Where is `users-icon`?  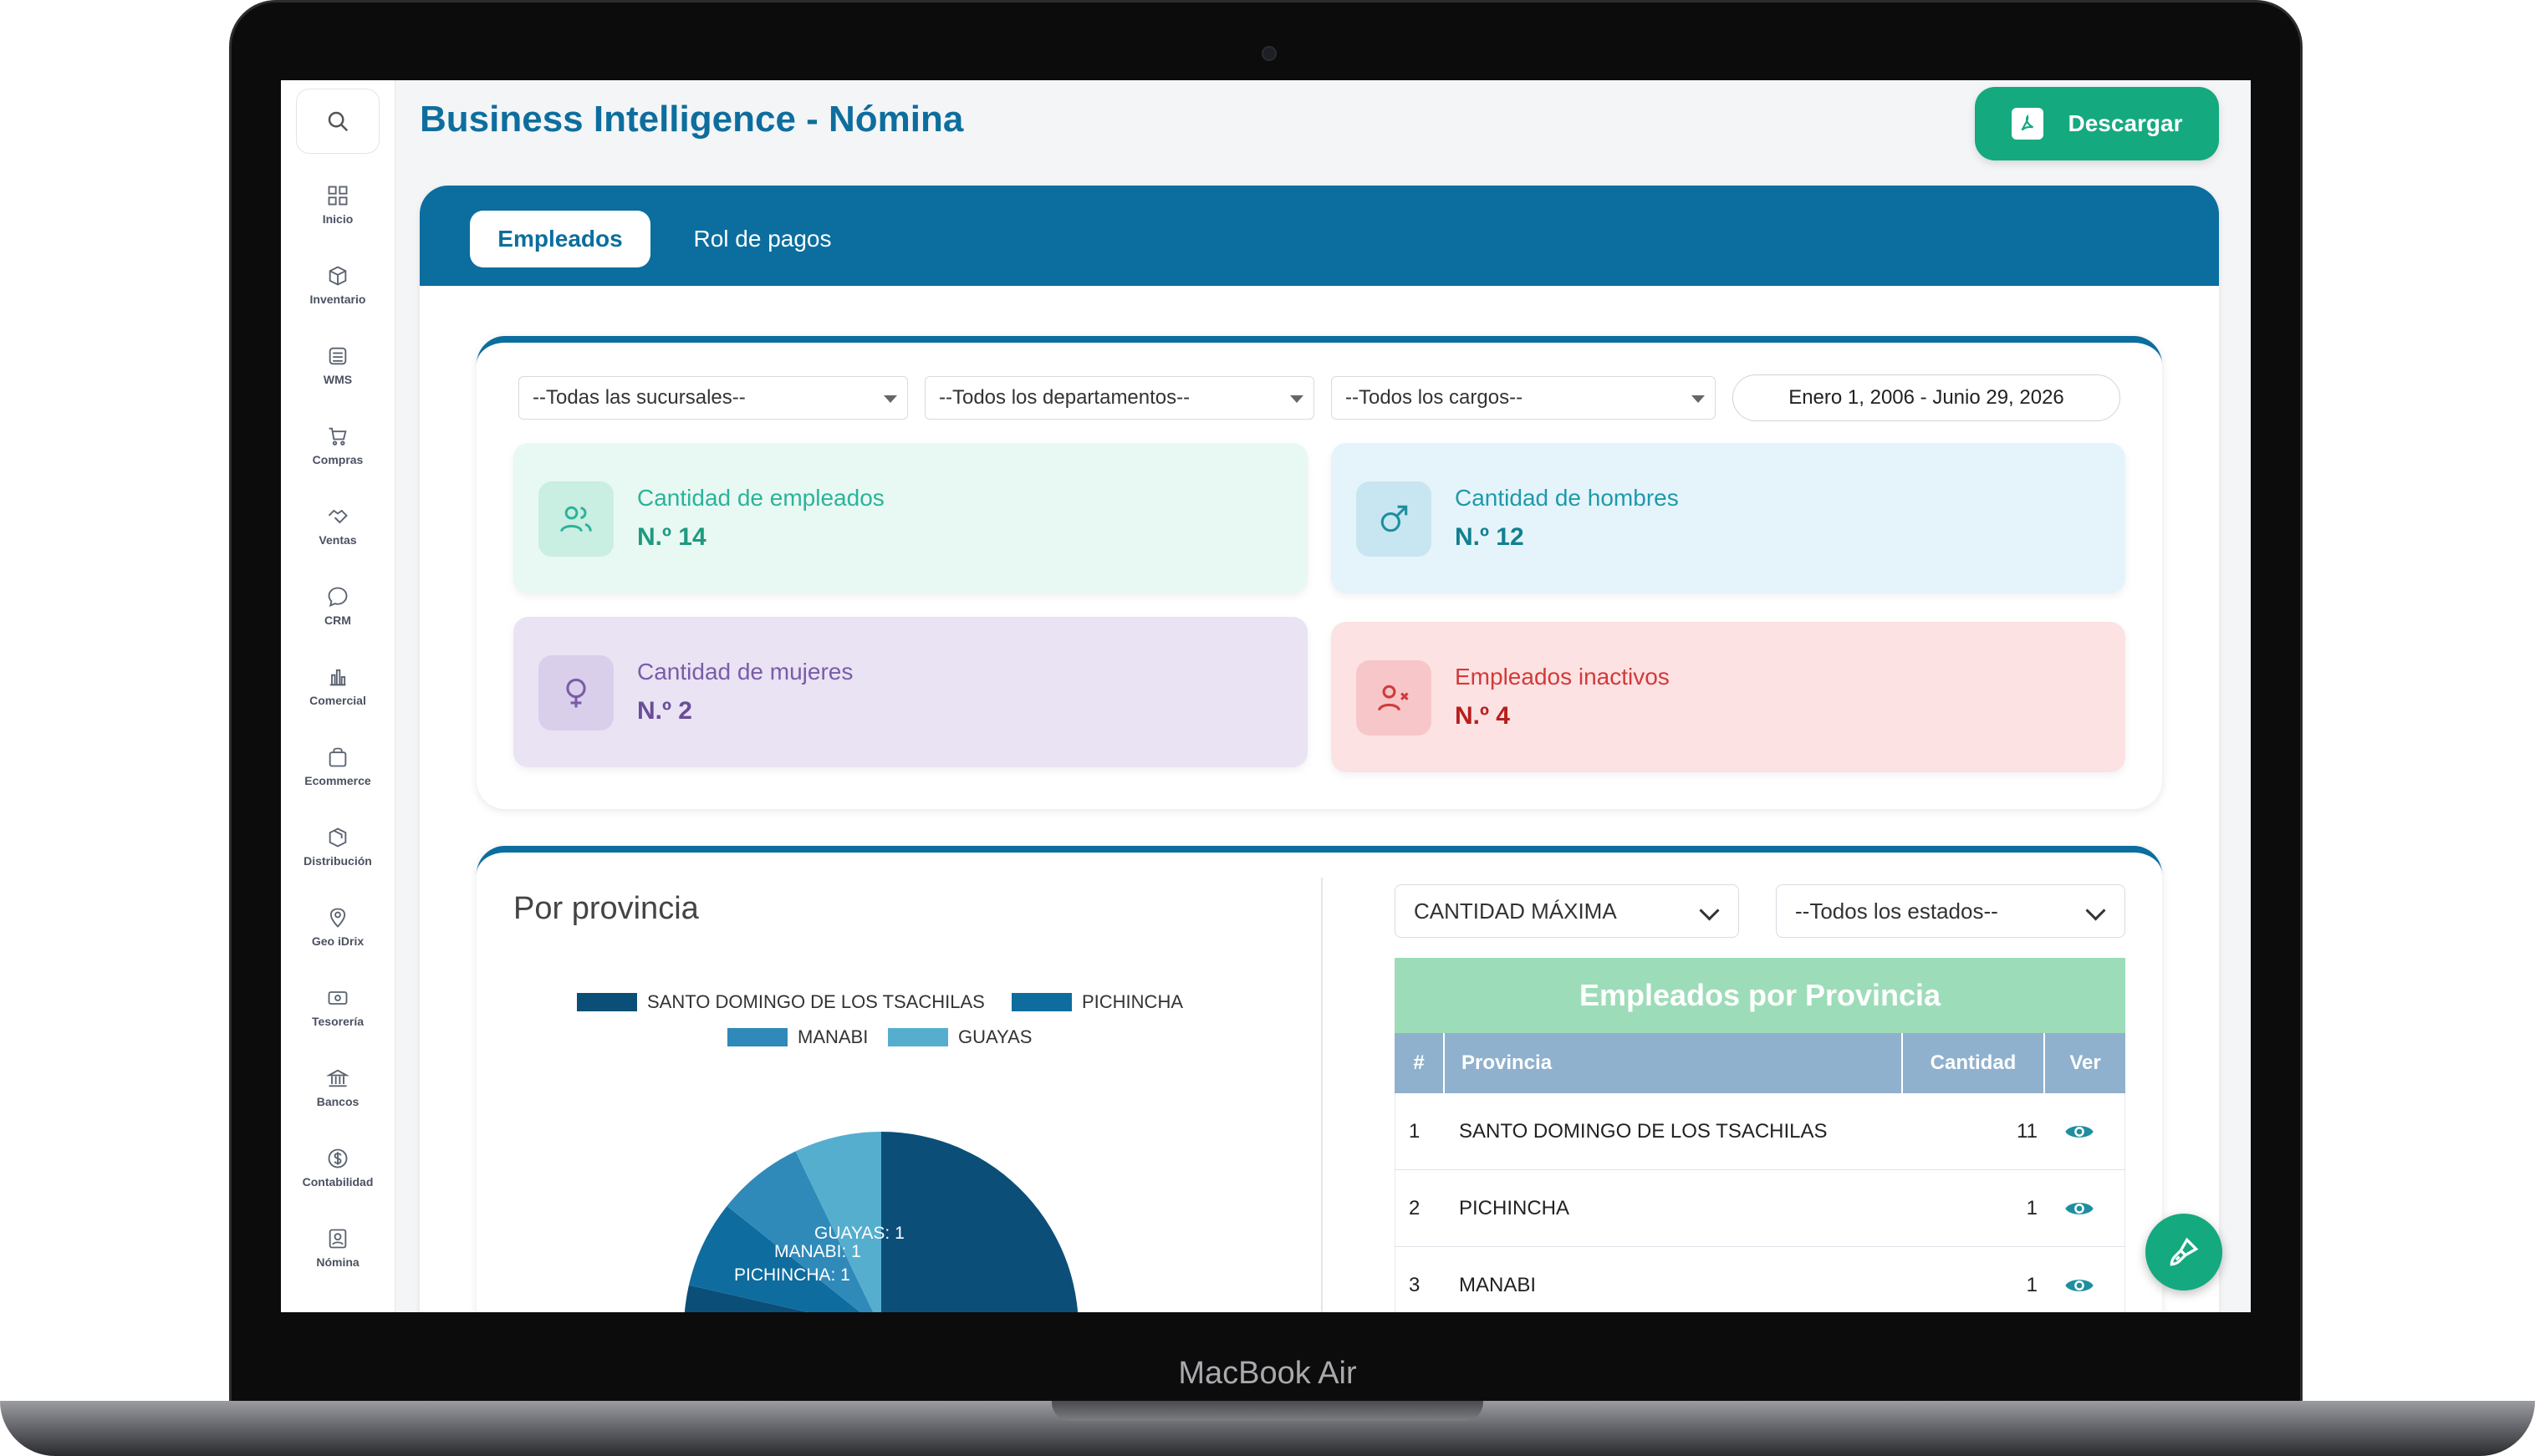 users-icon is located at coordinates (576, 519).